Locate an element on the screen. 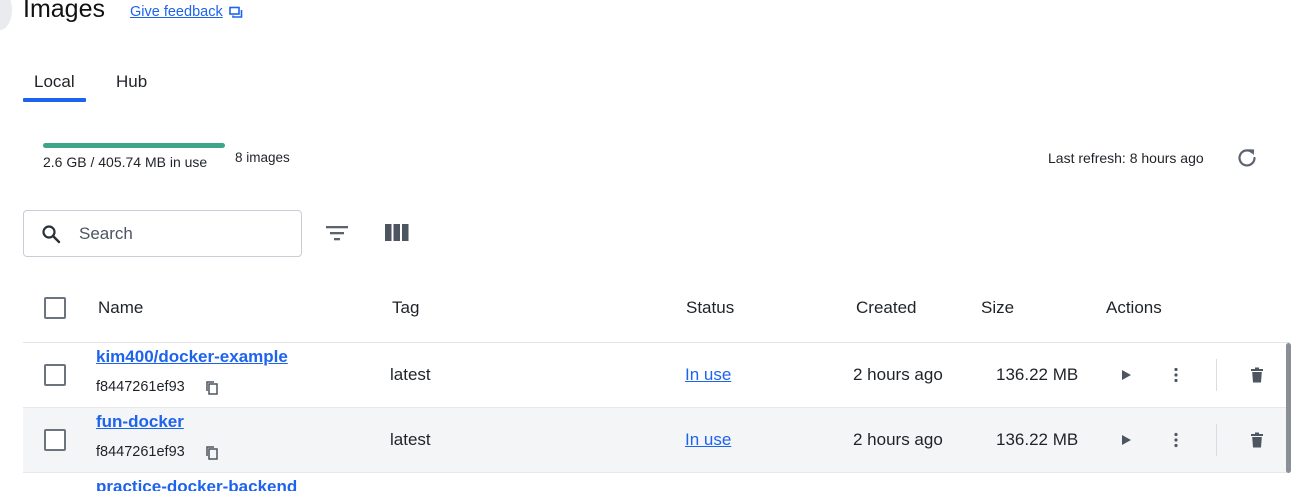 The image size is (1314, 491). search-box is located at coordinates (162, 233).